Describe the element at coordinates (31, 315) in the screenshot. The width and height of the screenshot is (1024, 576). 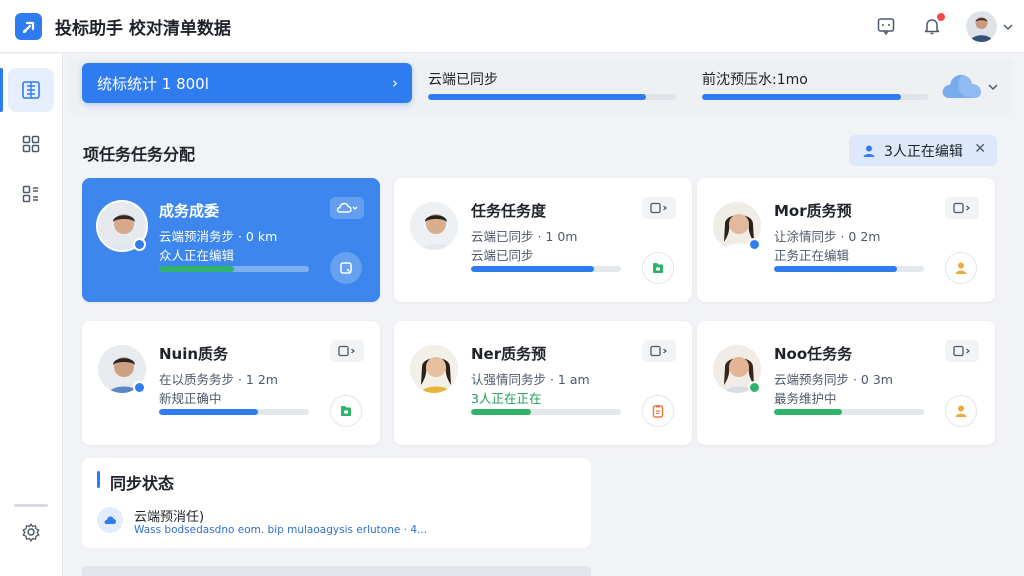
I see `left-rail` at that location.